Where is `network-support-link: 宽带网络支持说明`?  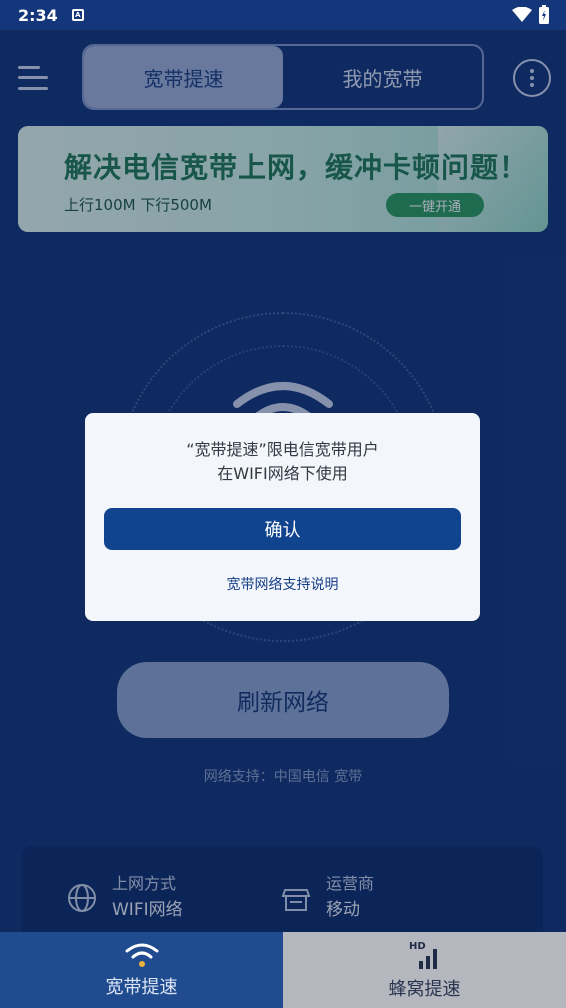 network-support-link: 宽带网络支持说明 is located at coordinates (282, 584).